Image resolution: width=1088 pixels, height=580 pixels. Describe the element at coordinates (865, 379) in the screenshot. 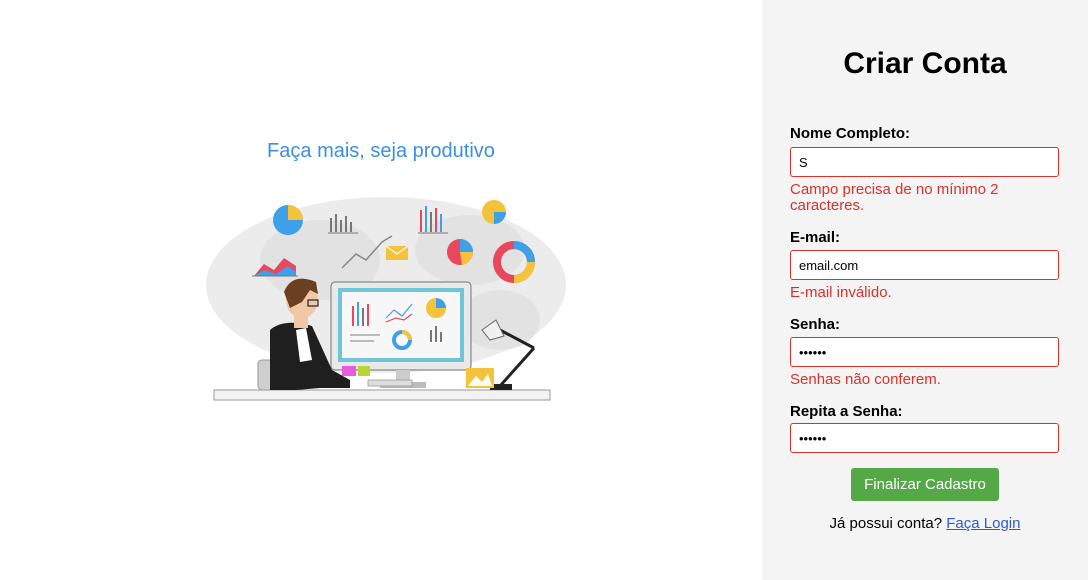

I see `password-error: Senhas não conferem.` at that location.